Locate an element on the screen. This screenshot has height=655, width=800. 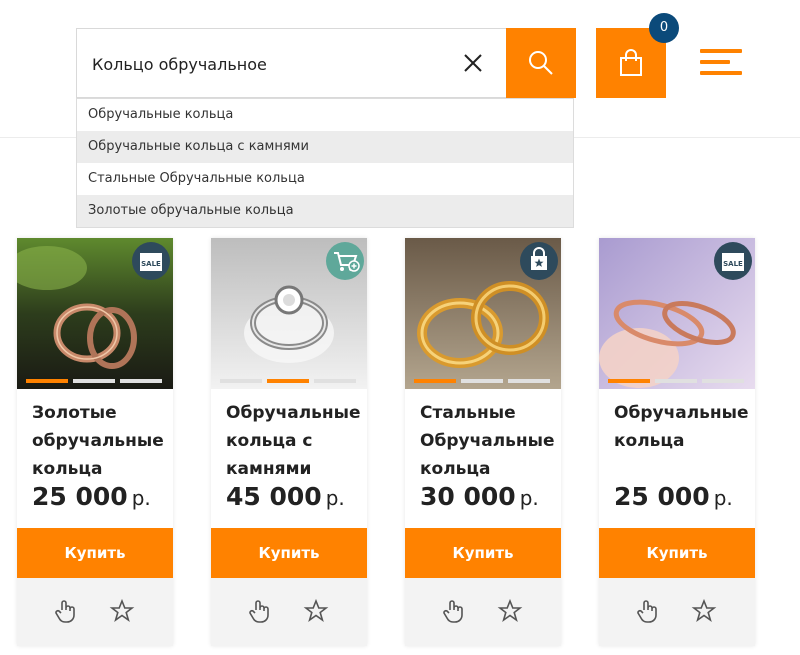
price-value: 30 000 is located at coordinates (468, 496).